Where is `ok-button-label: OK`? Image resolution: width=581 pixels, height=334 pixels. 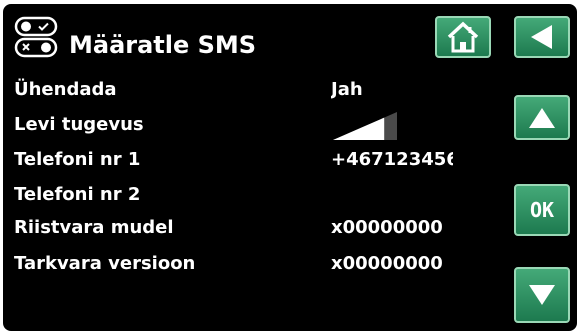 ok-button-label: OK is located at coordinates (542, 210).